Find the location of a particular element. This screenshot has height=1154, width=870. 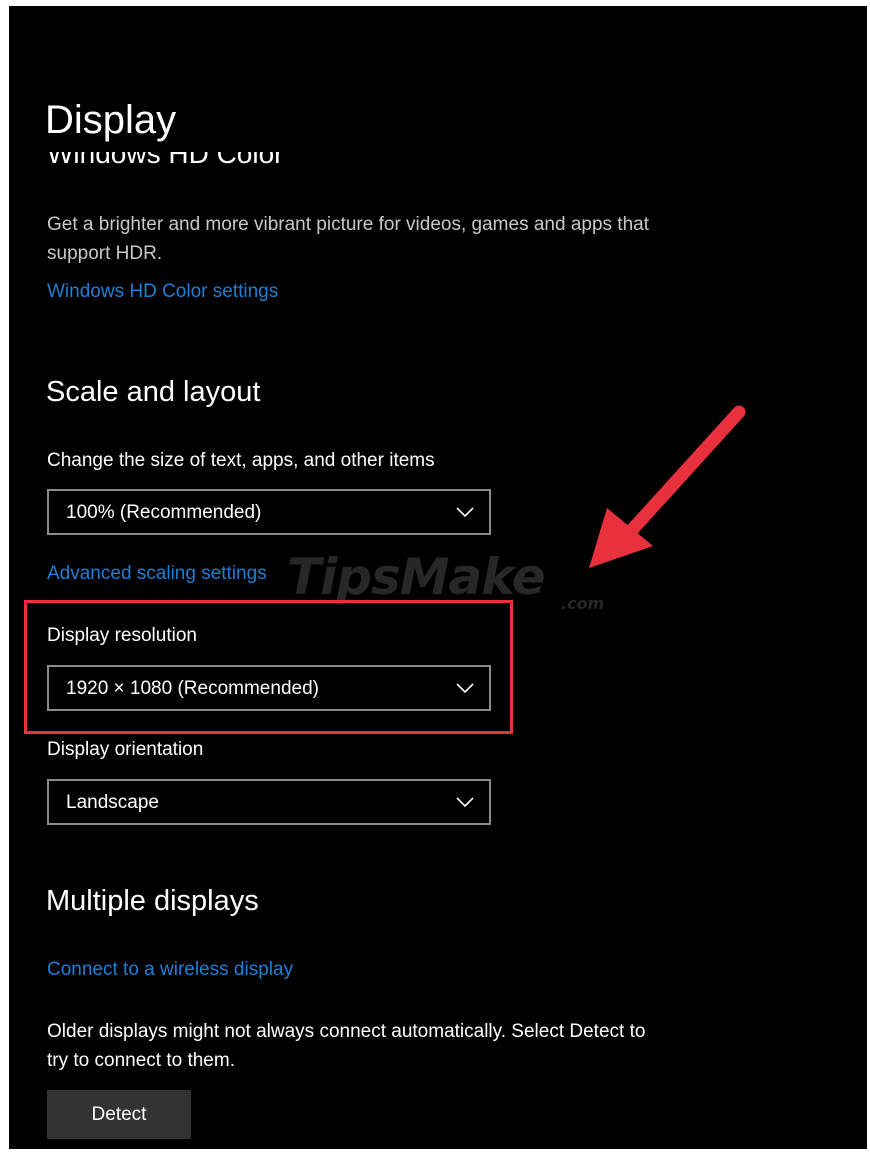

scale-dropdown: 100% (Recommended) is located at coordinates (269, 512).